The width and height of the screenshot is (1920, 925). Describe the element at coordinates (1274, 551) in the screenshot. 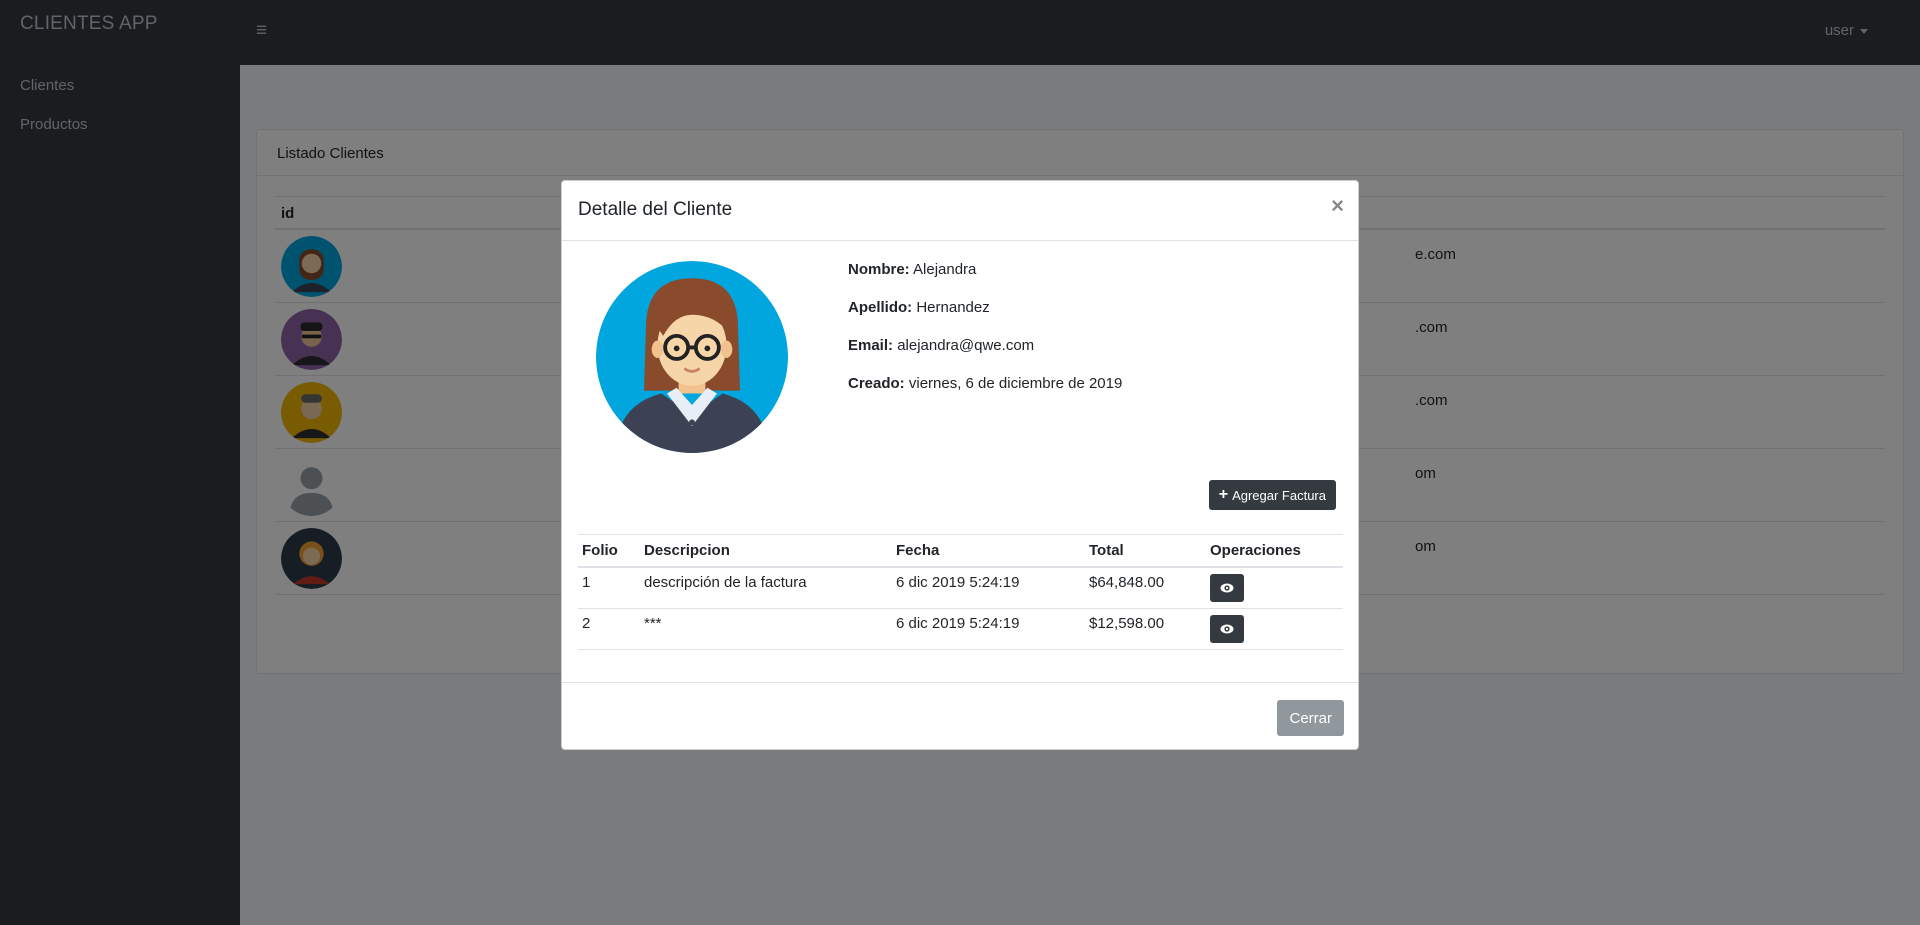

I see `column-operaciones: Operaciones` at that location.